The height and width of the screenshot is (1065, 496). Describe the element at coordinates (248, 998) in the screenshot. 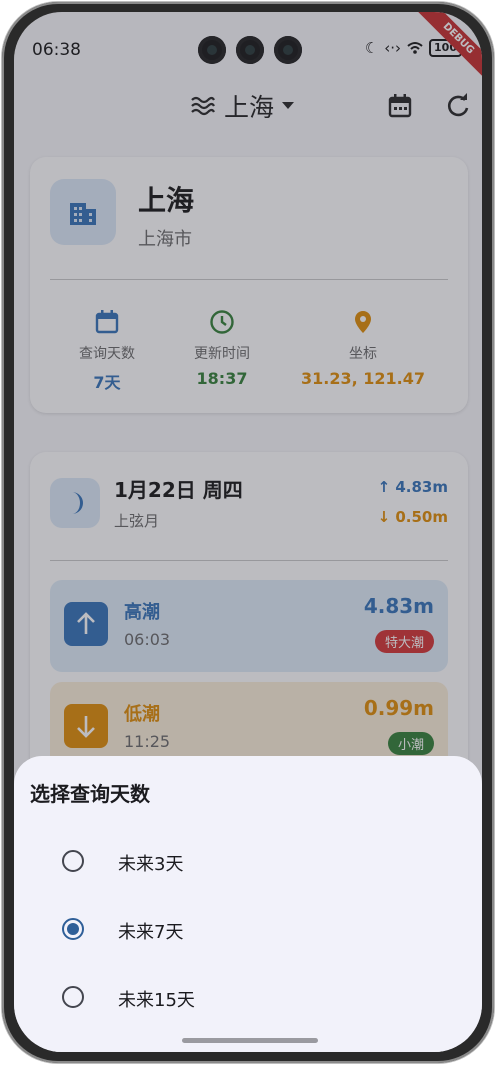

I see `option-15-days: 未来15天` at that location.